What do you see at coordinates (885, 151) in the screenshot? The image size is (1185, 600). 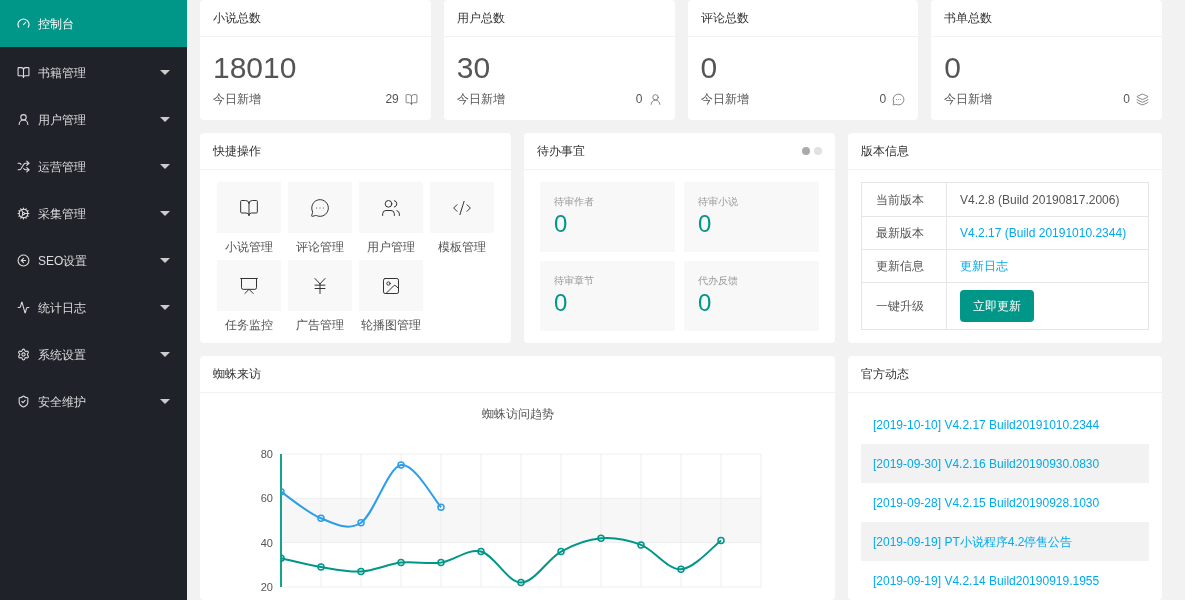 I see `card-title: 版本信息` at bounding box center [885, 151].